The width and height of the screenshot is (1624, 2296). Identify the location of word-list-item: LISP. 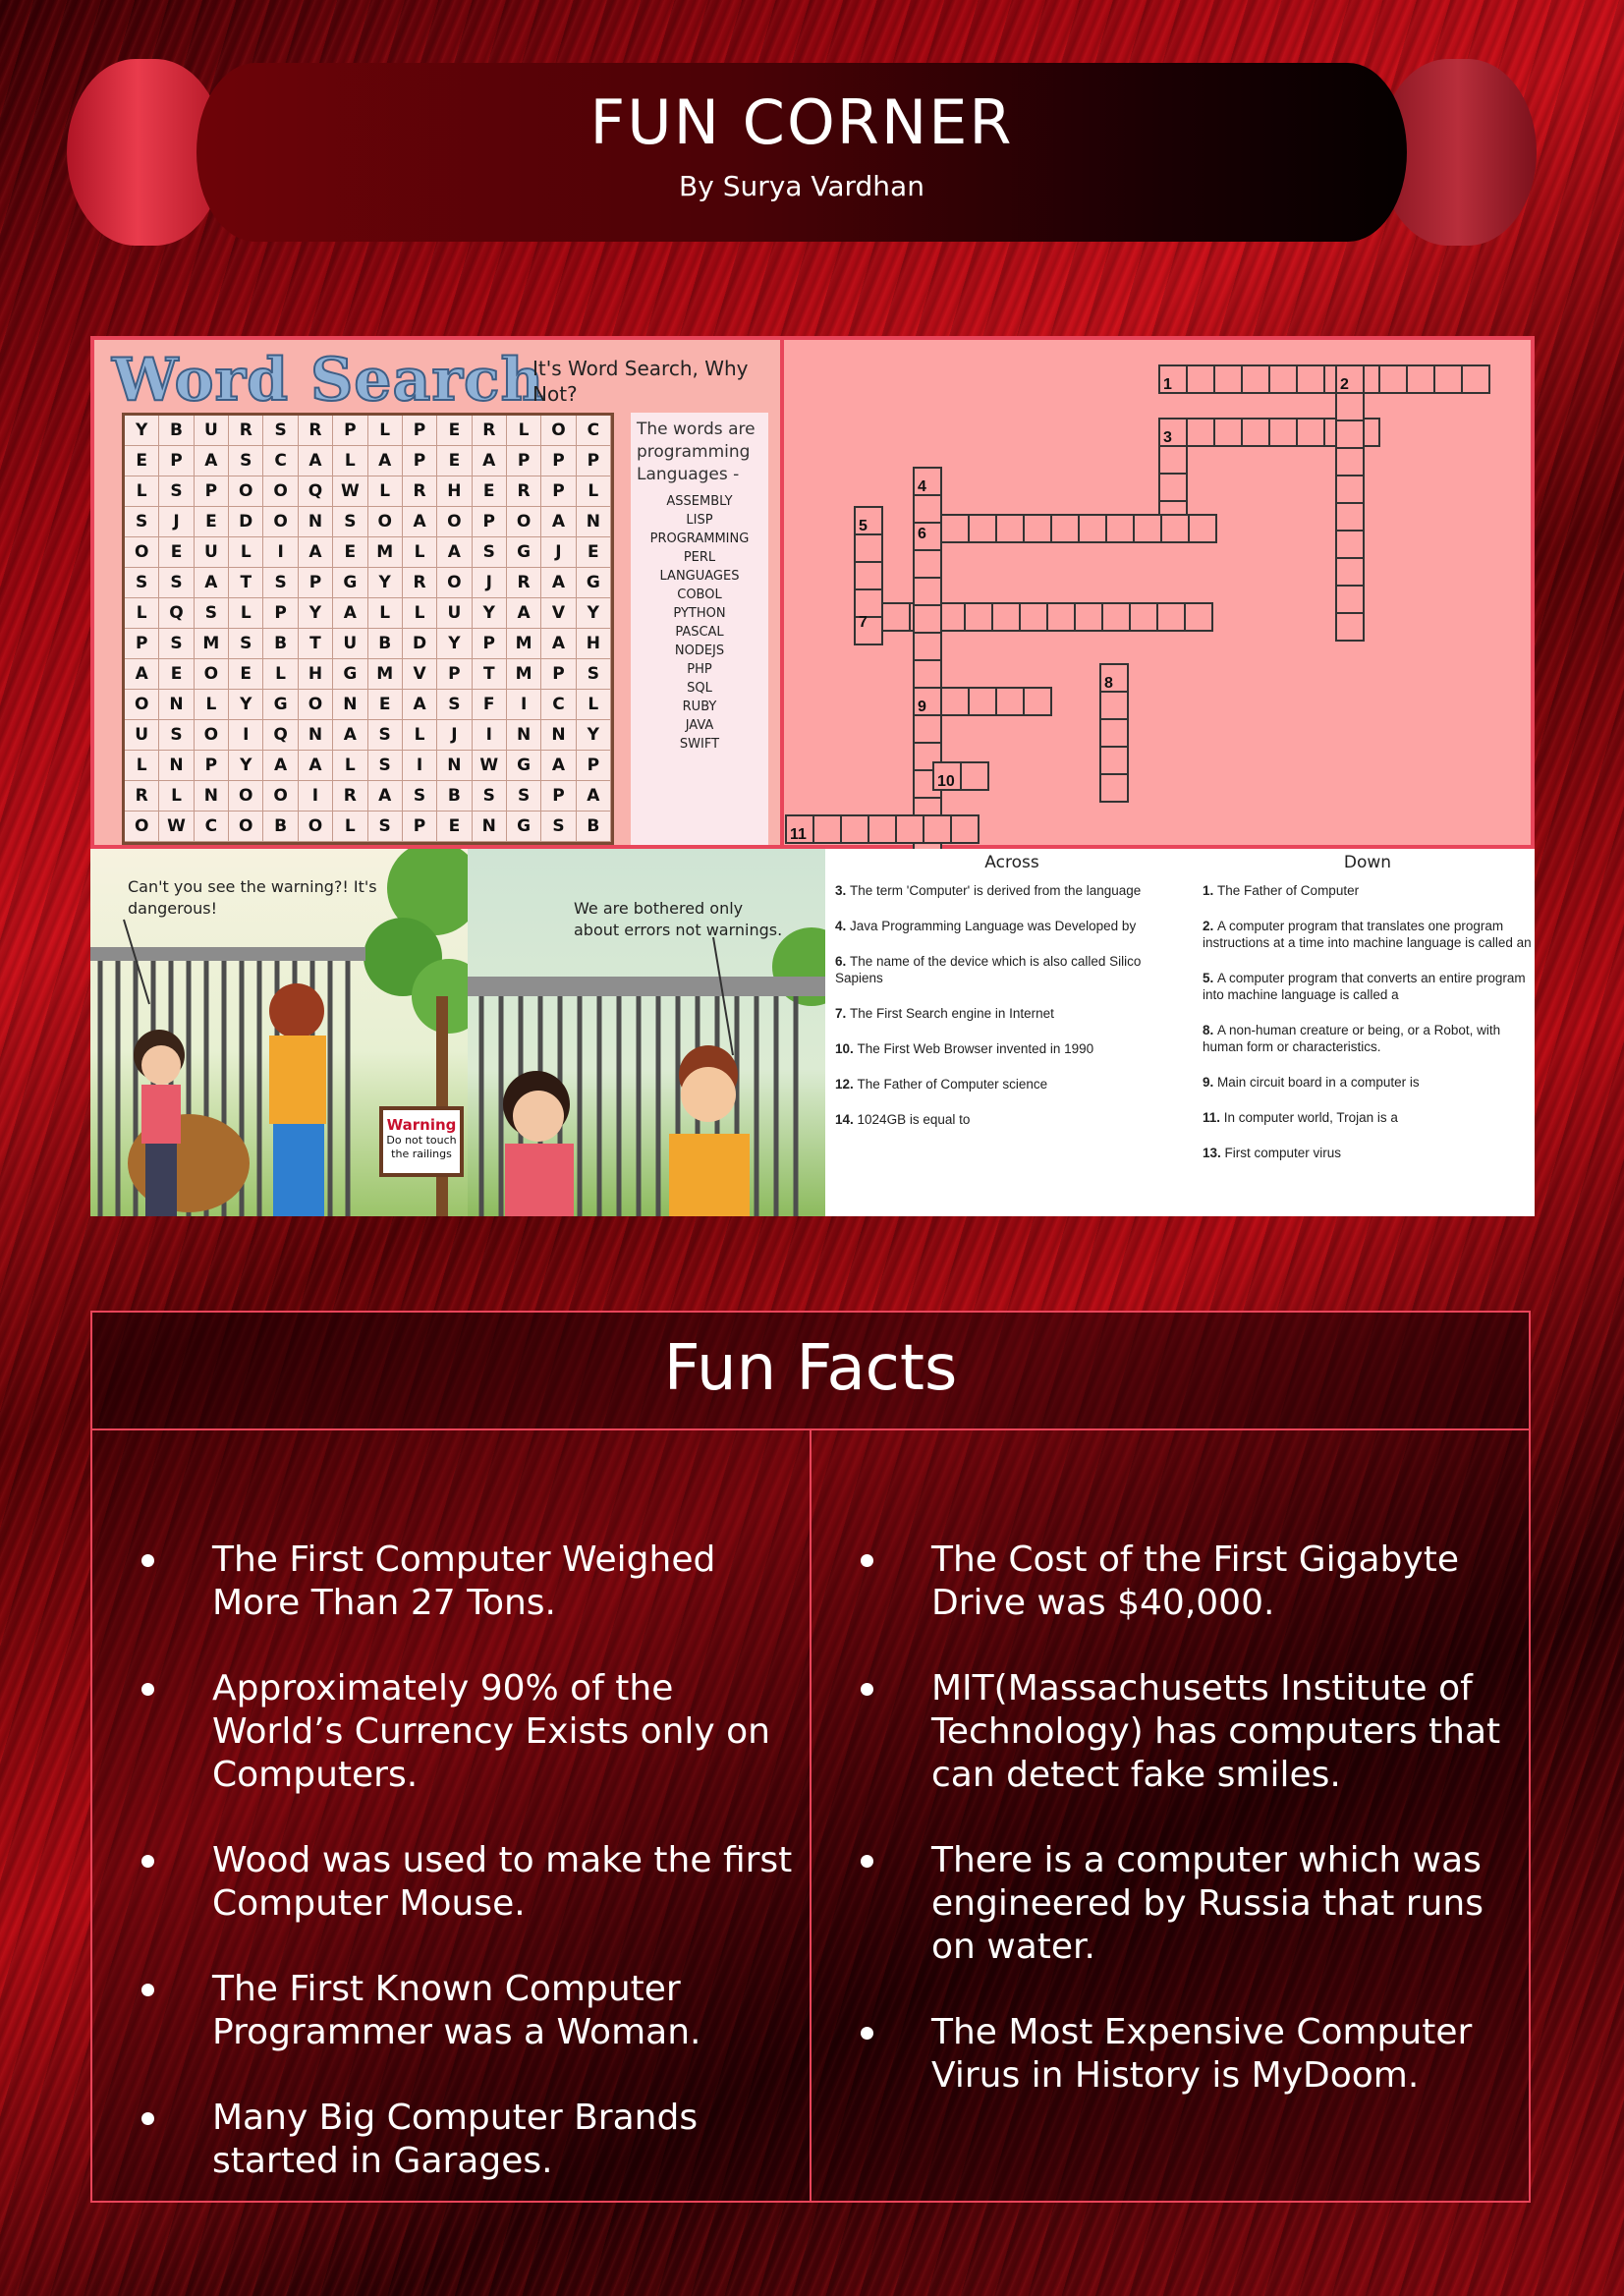
(699, 520).